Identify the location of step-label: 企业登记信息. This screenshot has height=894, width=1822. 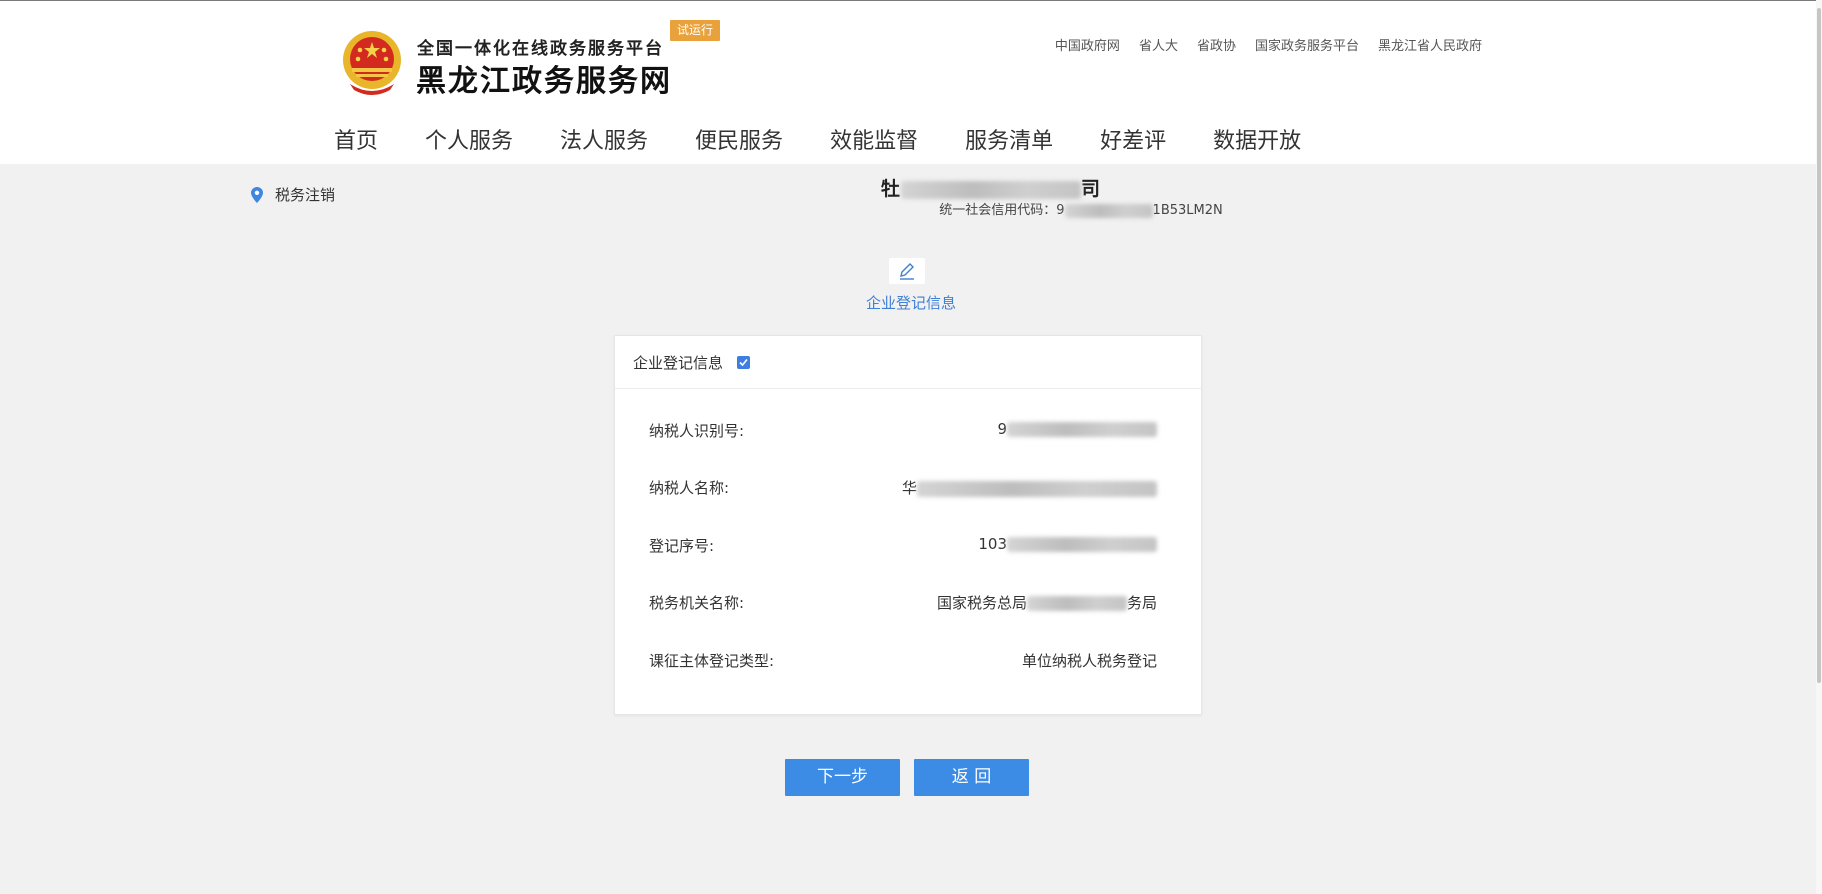
(910, 303).